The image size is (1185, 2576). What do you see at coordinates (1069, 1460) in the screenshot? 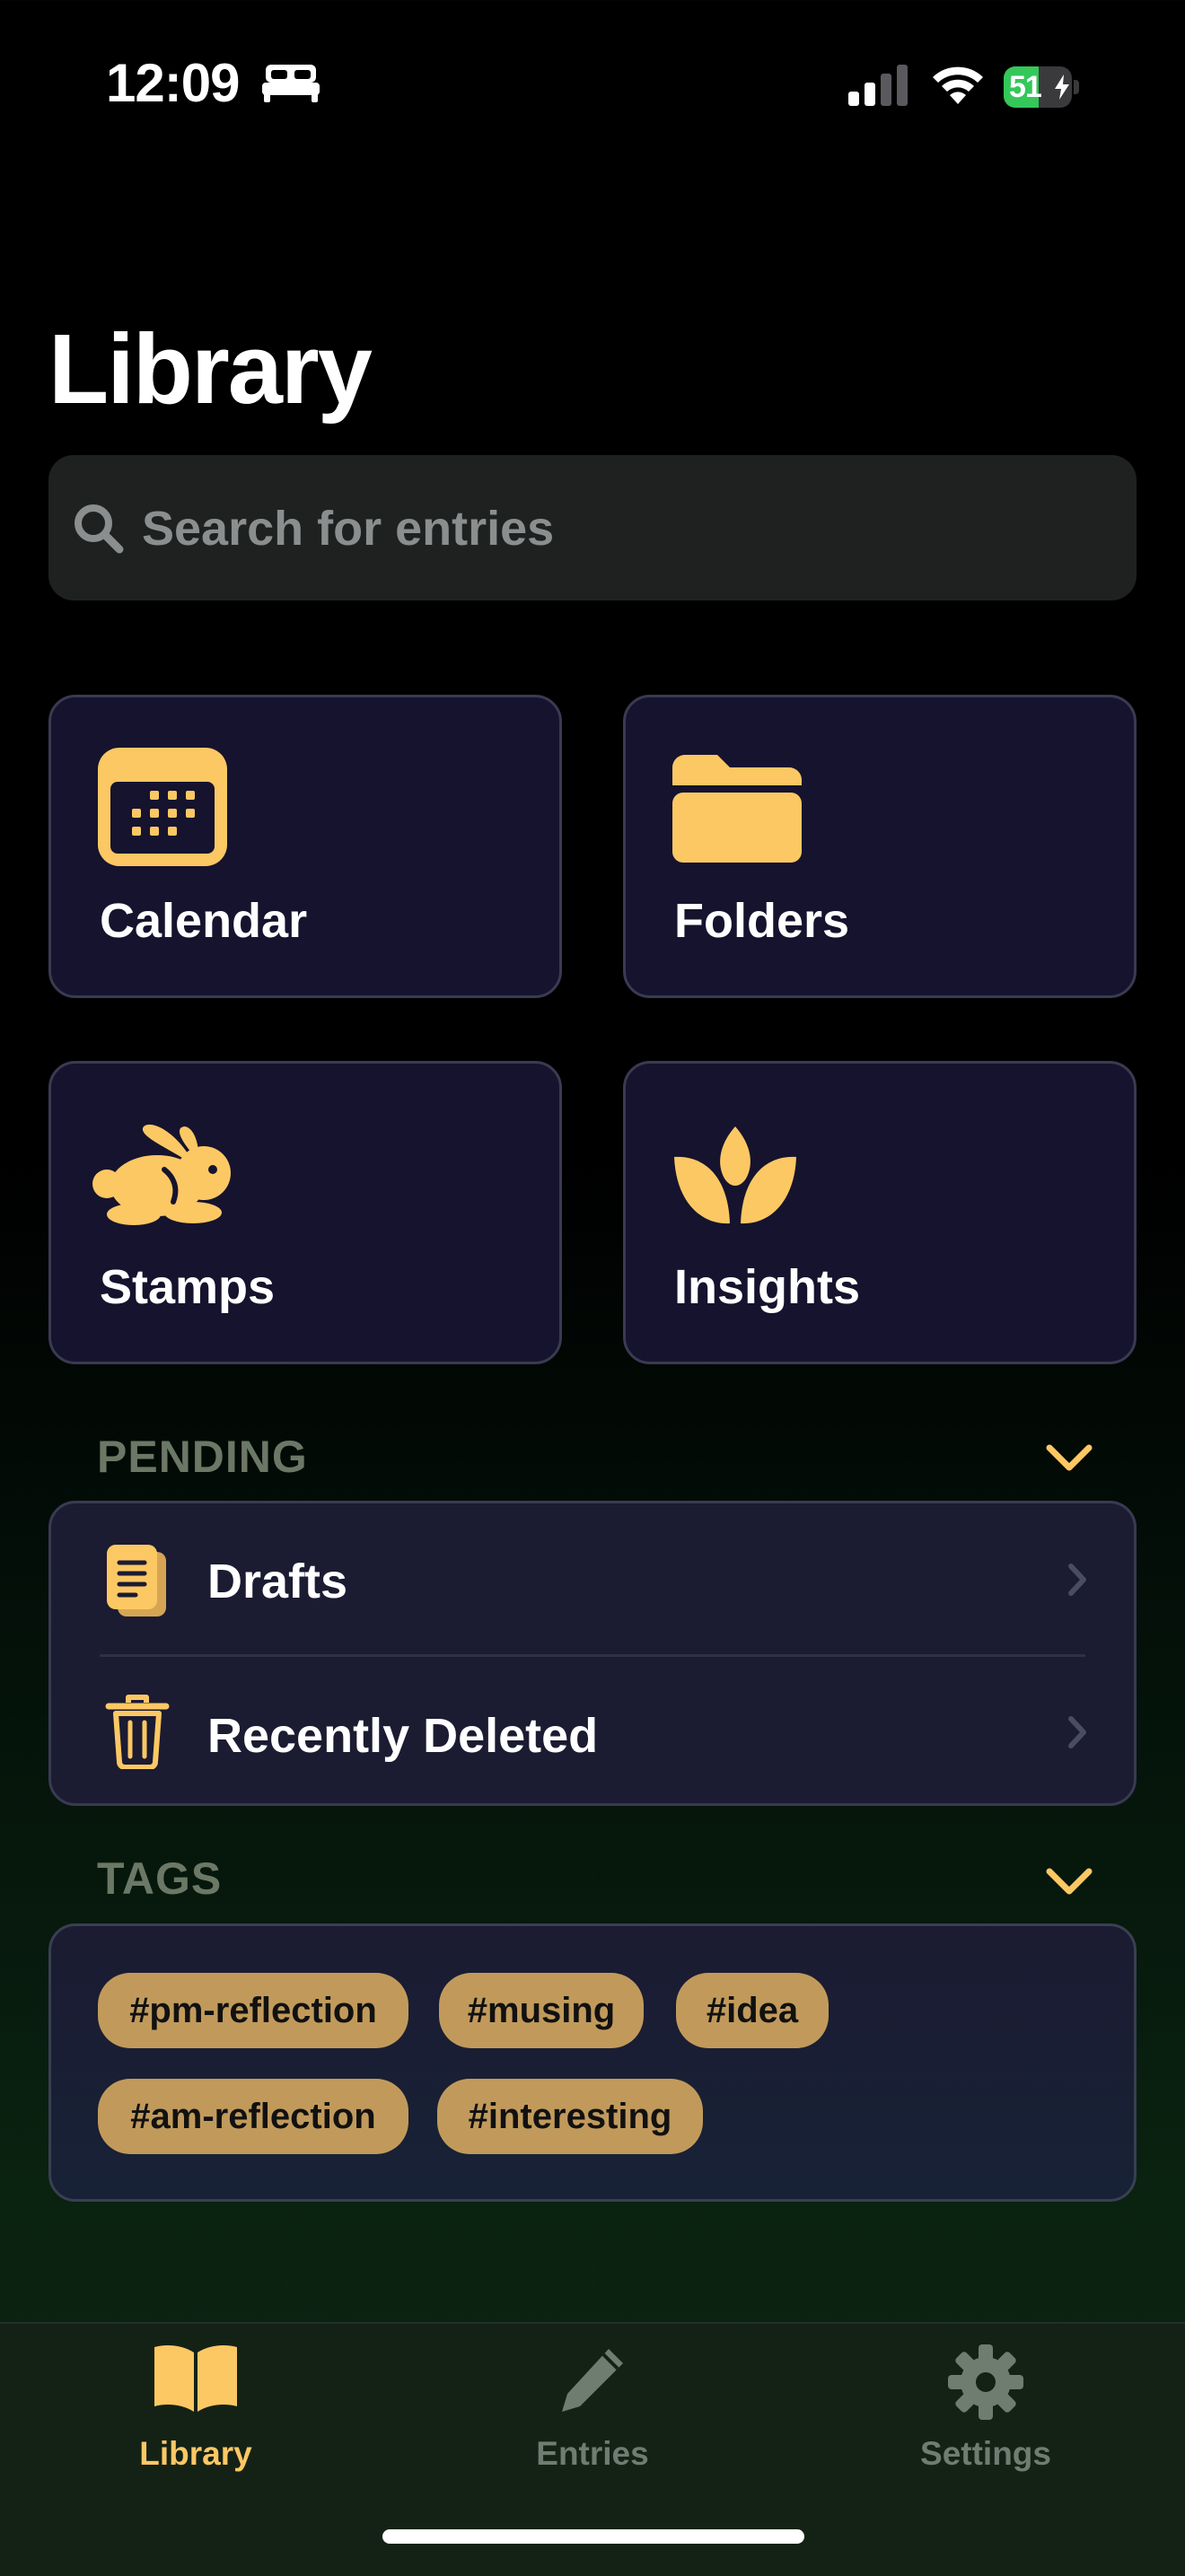
I see `pending-collapse-chevron-icon` at bounding box center [1069, 1460].